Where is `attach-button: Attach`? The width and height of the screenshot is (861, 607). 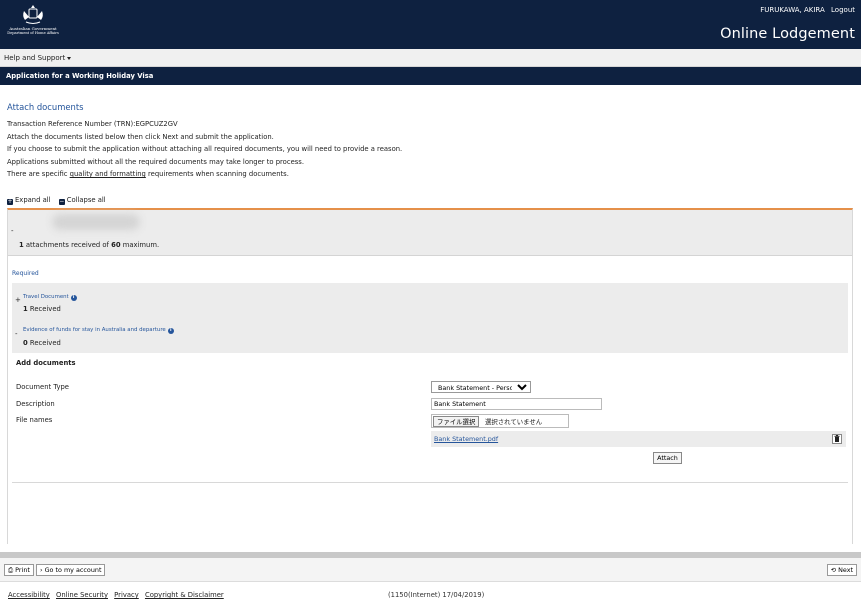
attach-button: Attach is located at coordinates (667, 458).